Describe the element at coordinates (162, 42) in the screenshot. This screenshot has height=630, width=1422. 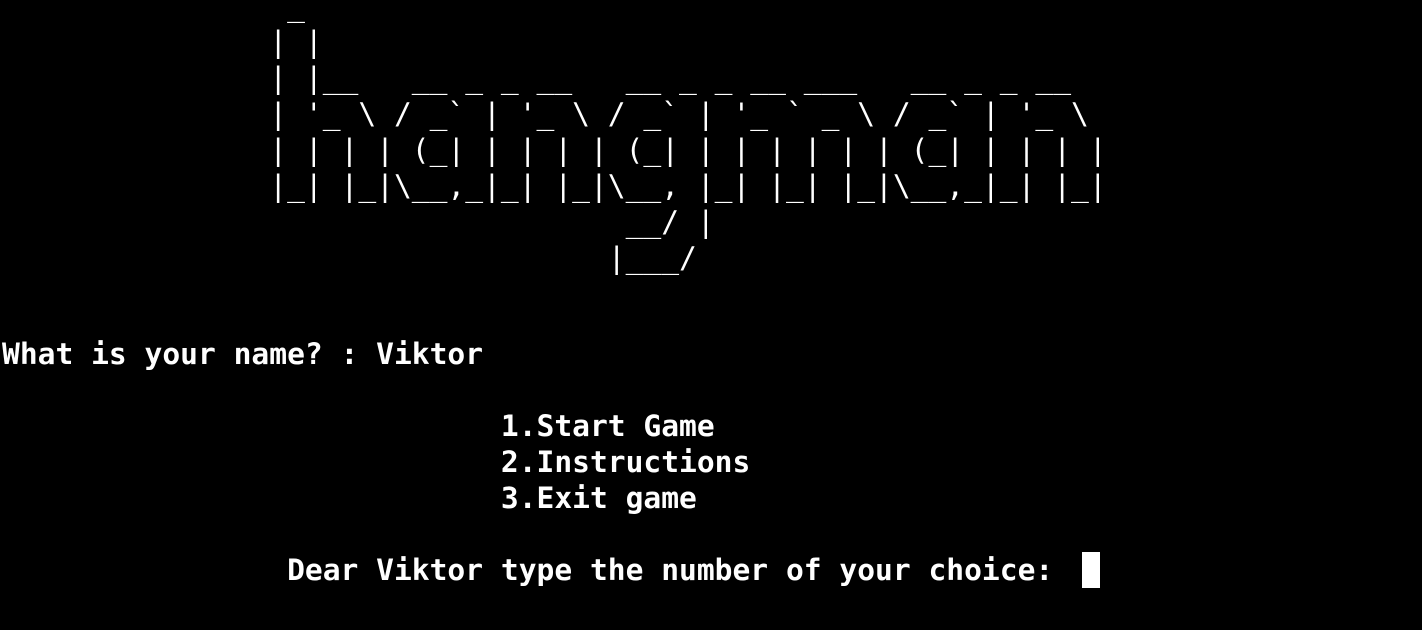
I see `hangman-banner-line: | |` at that location.